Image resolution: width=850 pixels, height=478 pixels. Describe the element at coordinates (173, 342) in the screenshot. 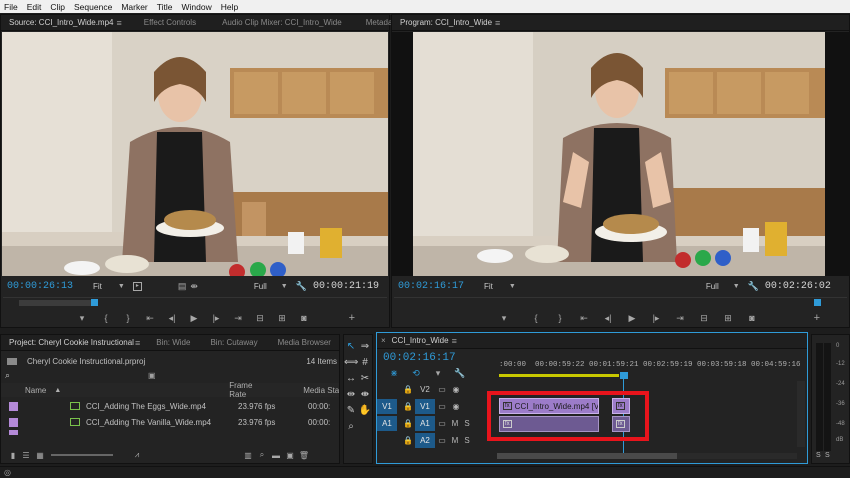

I see `tab-bin-wide: Bin: Wide` at that location.